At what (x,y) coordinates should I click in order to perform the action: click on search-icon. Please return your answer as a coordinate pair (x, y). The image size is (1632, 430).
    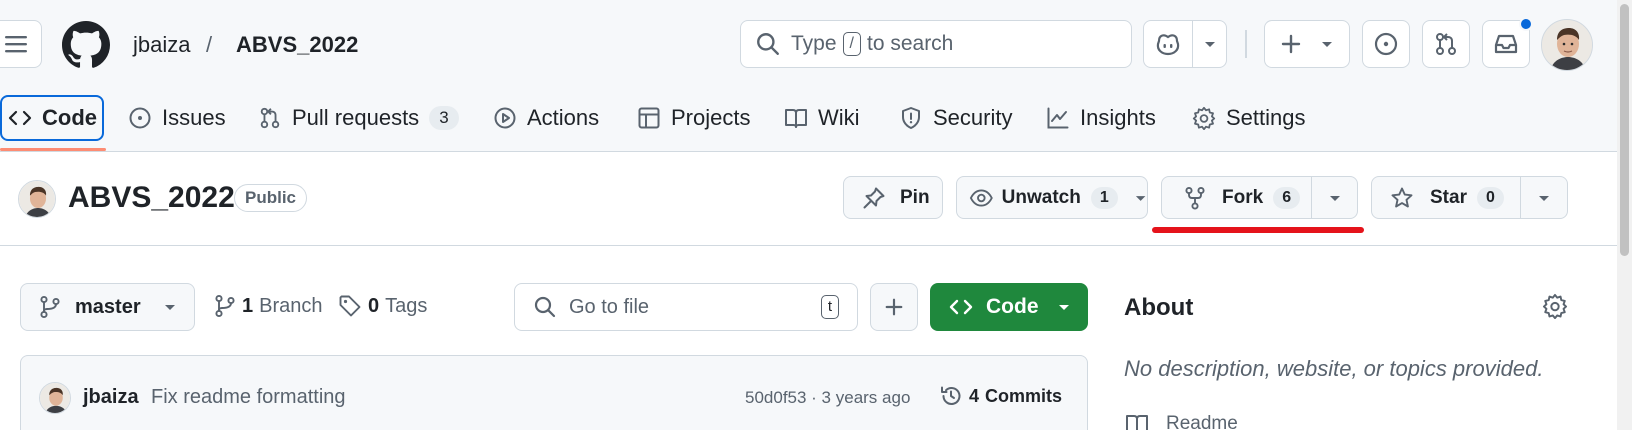
    Looking at the image, I should click on (768, 44).